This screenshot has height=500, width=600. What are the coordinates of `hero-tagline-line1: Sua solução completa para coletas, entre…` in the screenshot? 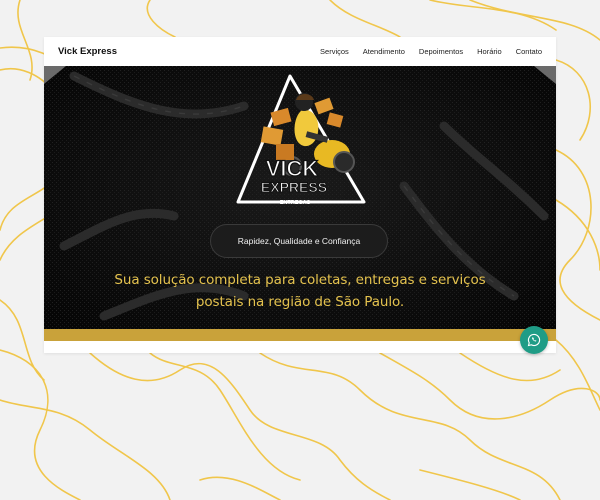 It's located at (300, 280).